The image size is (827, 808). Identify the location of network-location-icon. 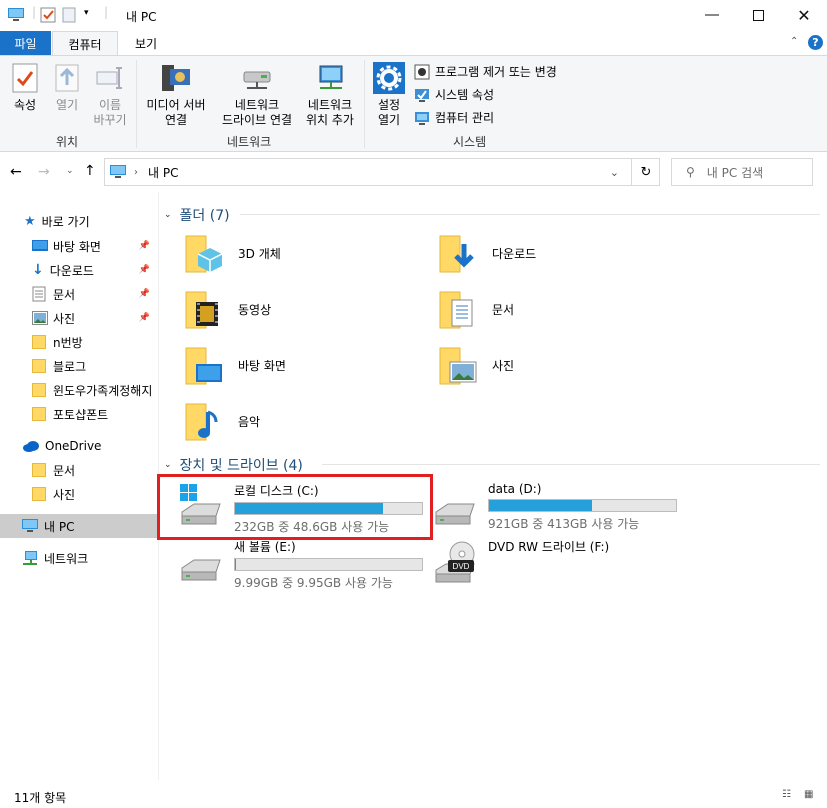
(330, 78).